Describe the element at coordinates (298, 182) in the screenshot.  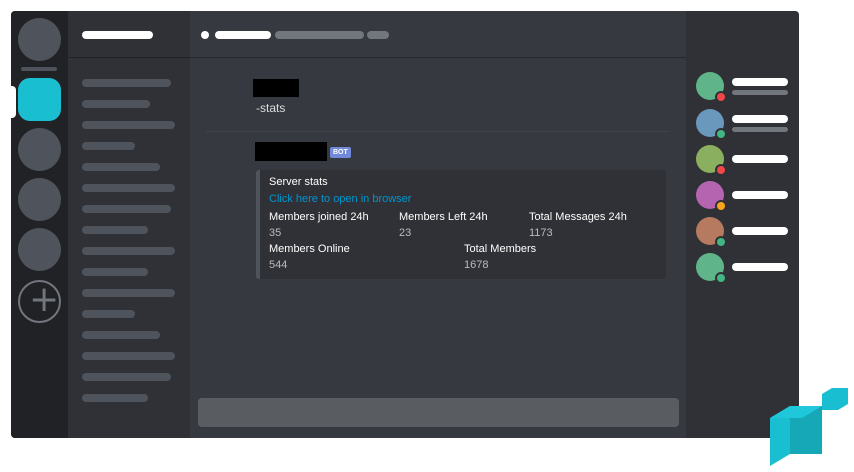
I see `embed-title: Server stats` at that location.